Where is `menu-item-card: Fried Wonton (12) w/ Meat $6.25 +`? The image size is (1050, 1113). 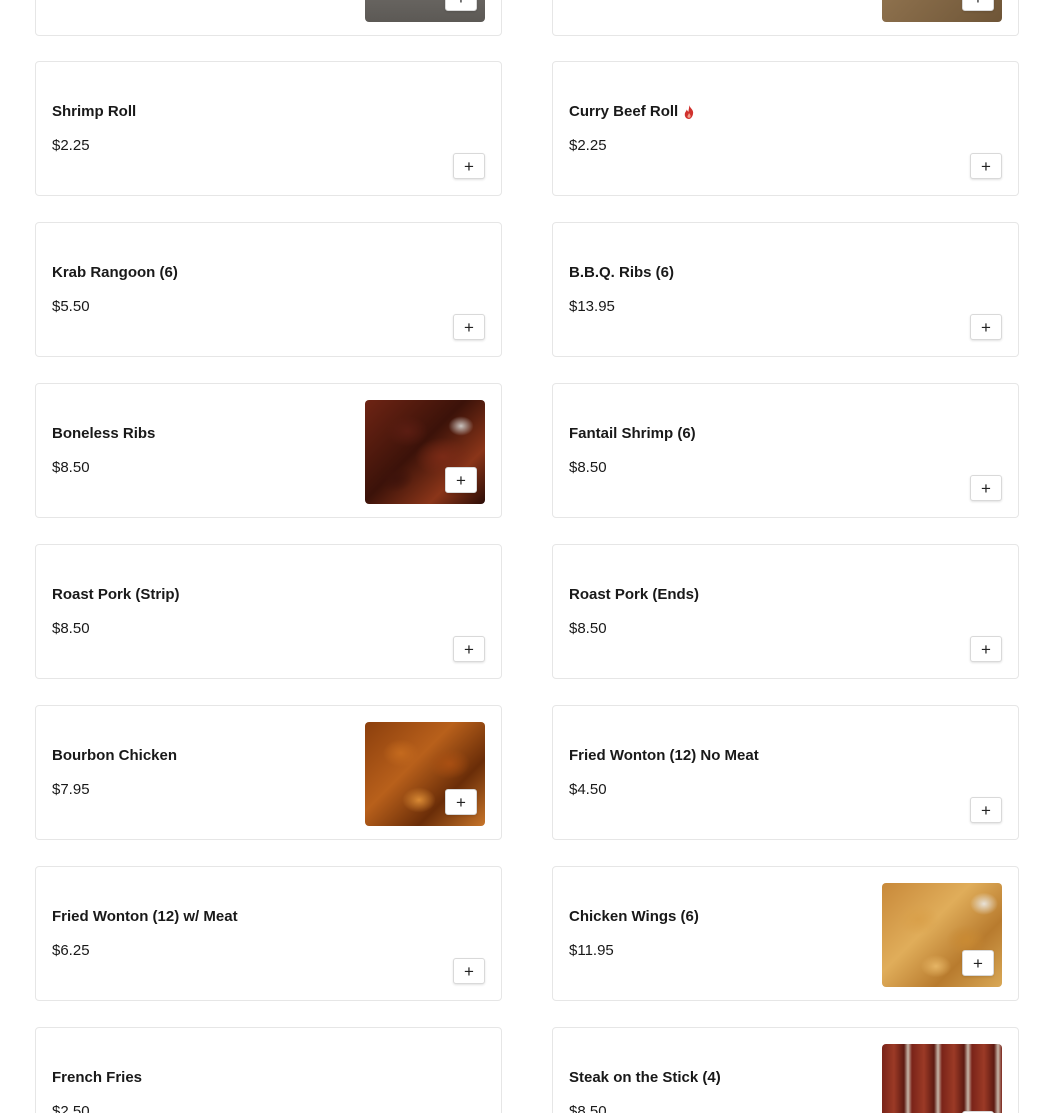 menu-item-card: Fried Wonton (12) w/ Meat $6.25 + is located at coordinates (268, 933).